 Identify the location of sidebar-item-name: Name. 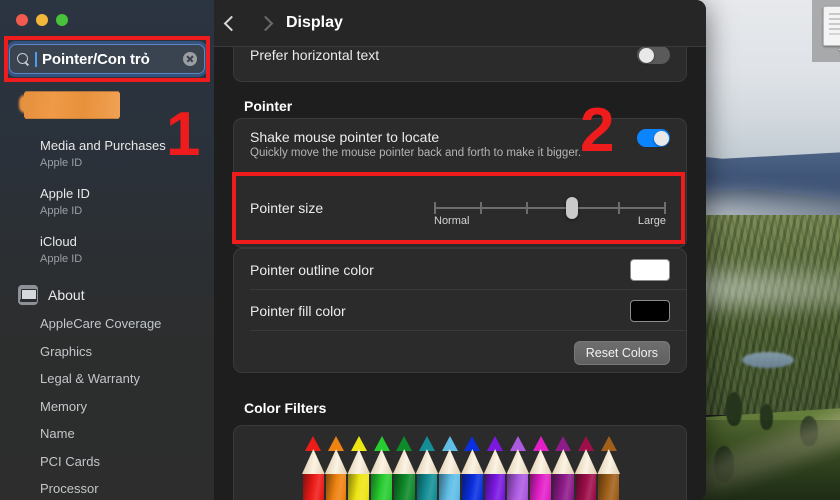
(107, 434).